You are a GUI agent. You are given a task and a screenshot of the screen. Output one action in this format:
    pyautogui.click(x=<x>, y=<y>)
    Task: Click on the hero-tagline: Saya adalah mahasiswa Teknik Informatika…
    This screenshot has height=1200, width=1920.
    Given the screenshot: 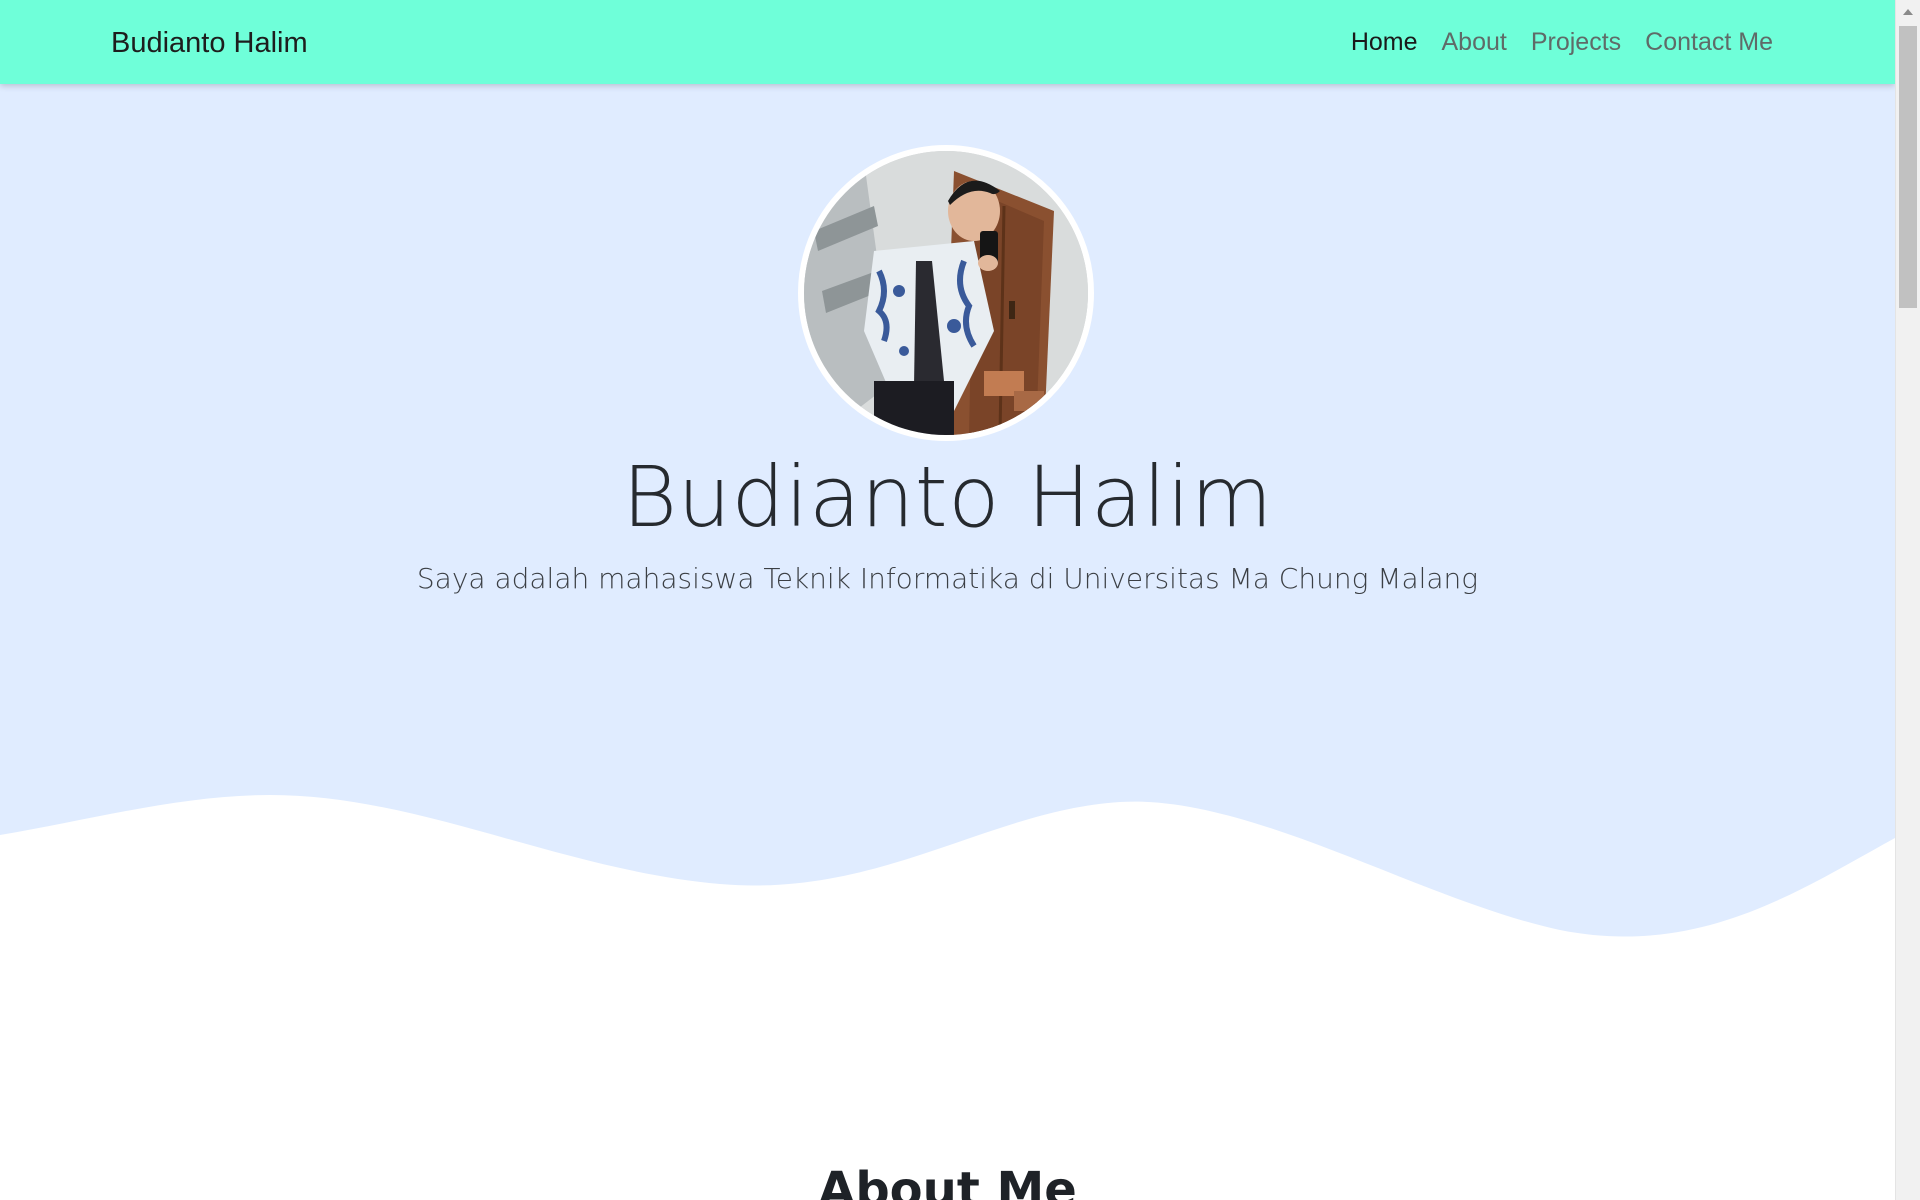 What is the action you would take?
    pyautogui.click(x=947, y=578)
    